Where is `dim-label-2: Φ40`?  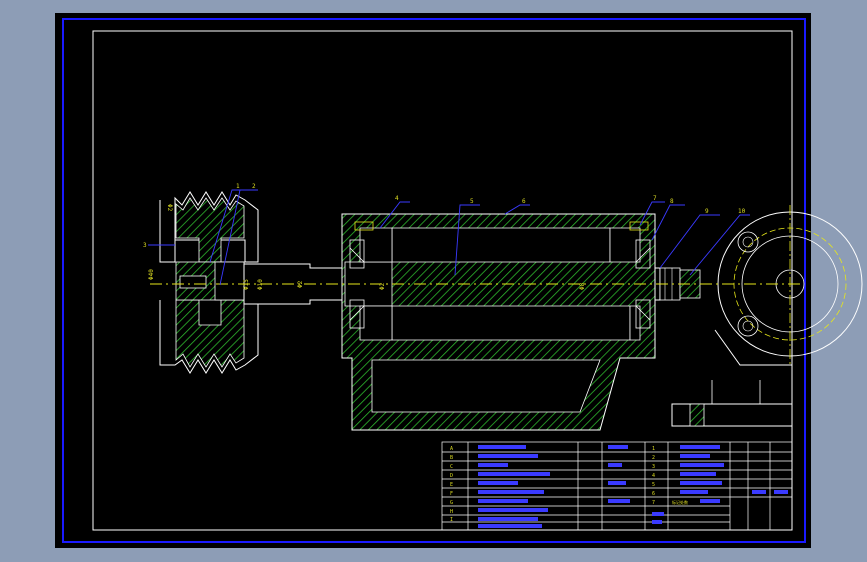 dim-label-2: Φ40 is located at coordinates (151, 274).